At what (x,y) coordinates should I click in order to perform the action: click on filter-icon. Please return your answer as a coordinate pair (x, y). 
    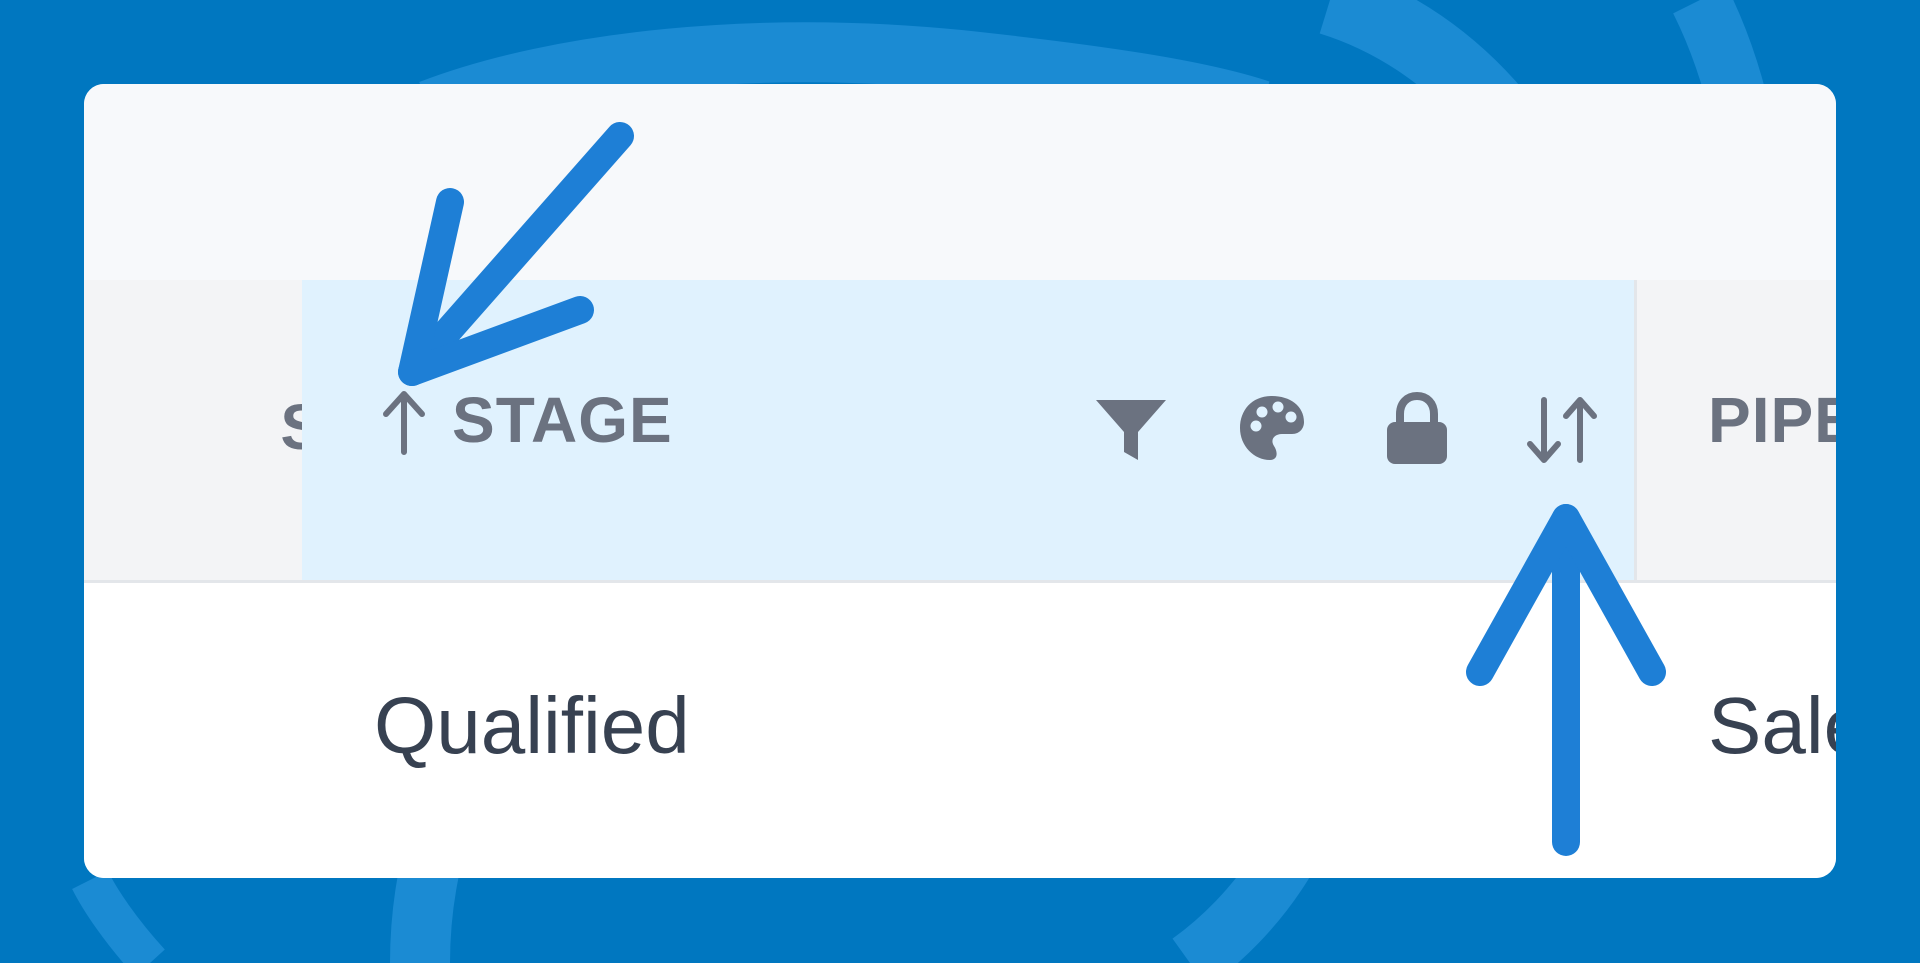
    Looking at the image, I should click on (1131, 430).